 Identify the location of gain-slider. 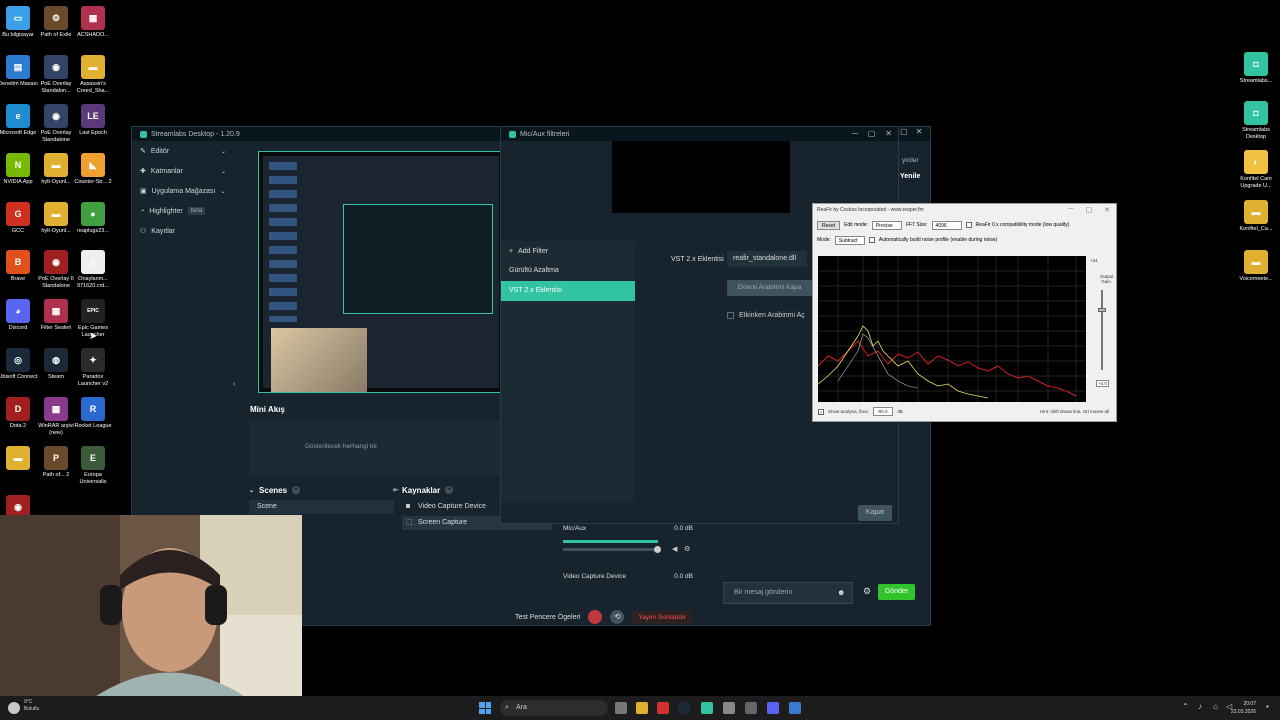
(1102, 330).